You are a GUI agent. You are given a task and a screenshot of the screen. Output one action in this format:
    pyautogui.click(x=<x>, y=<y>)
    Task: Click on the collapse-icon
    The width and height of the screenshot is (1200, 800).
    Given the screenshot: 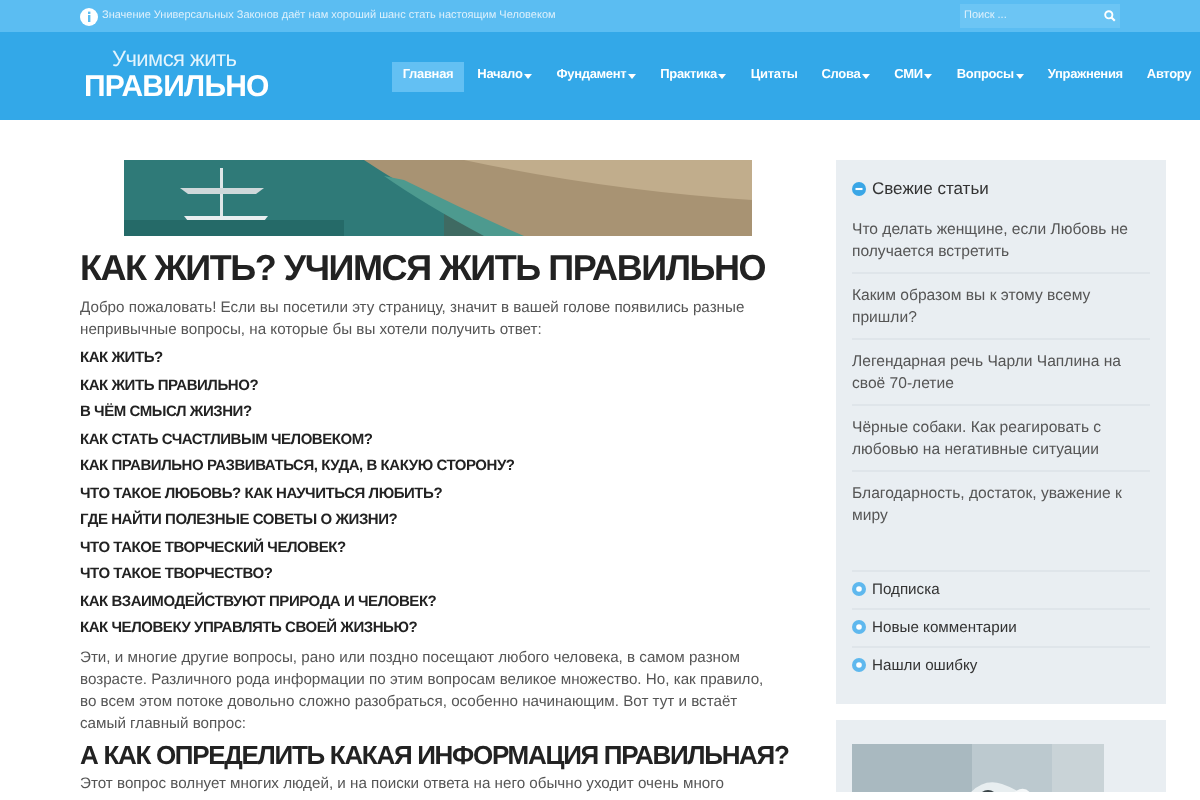 What is the action you would take?
    pyautogui.click(x=859, y=188)
    